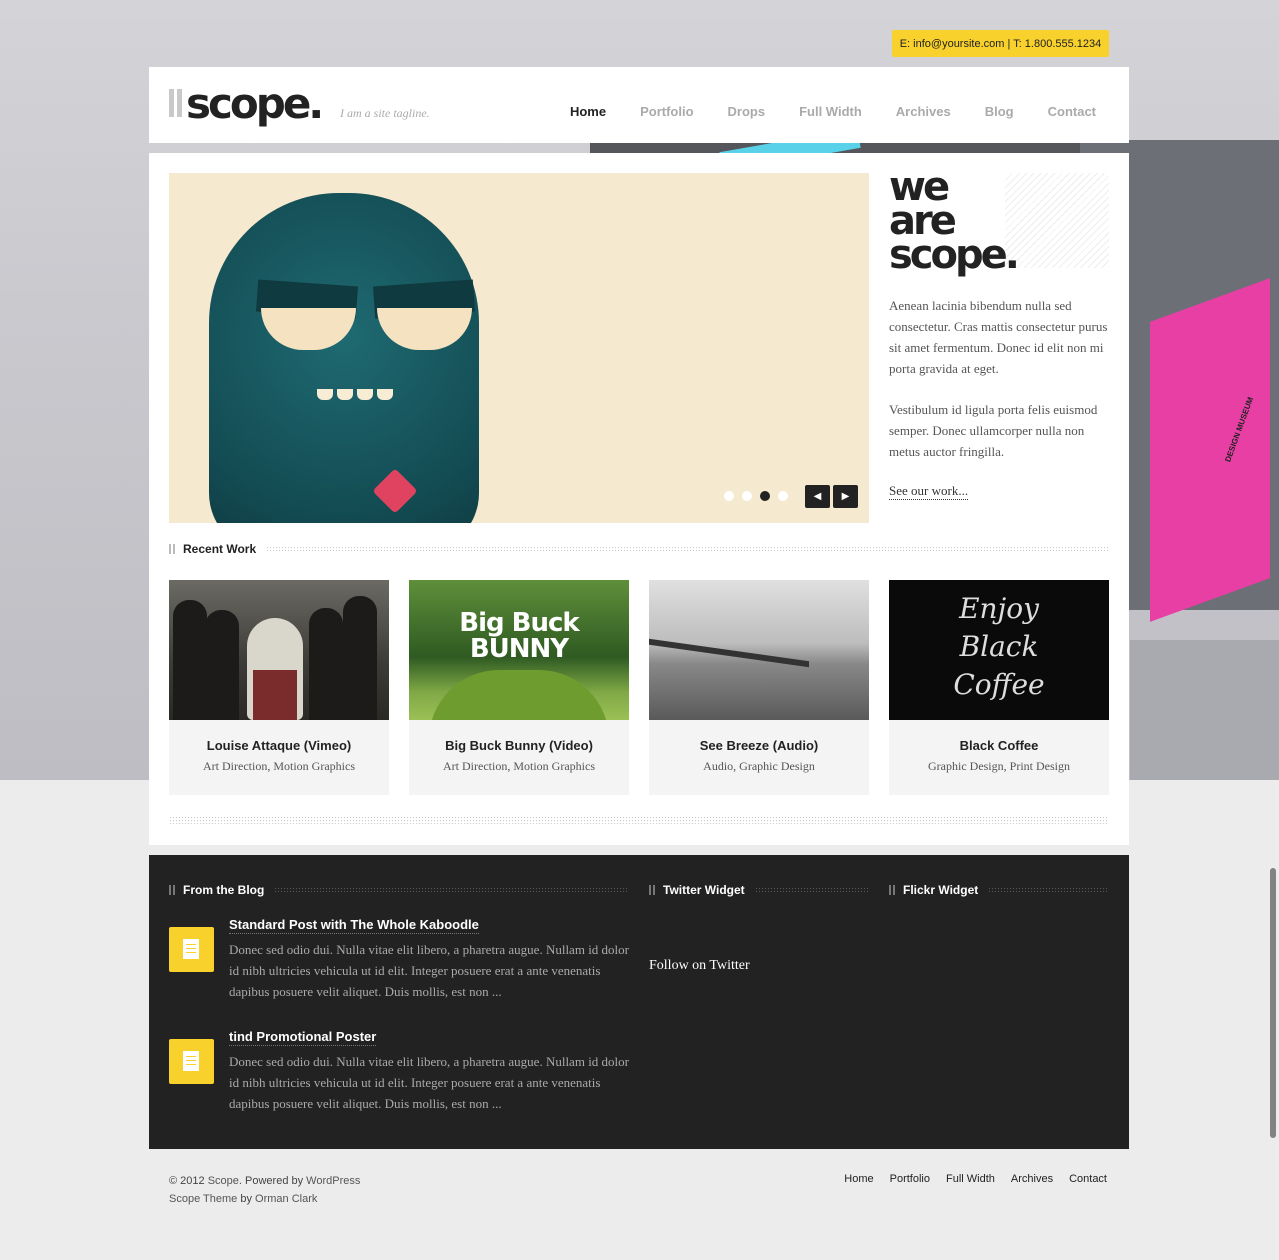 The image size is (1279, 1260). I want to click on footer-nav-contact: Contact, so click(1088, 1179).